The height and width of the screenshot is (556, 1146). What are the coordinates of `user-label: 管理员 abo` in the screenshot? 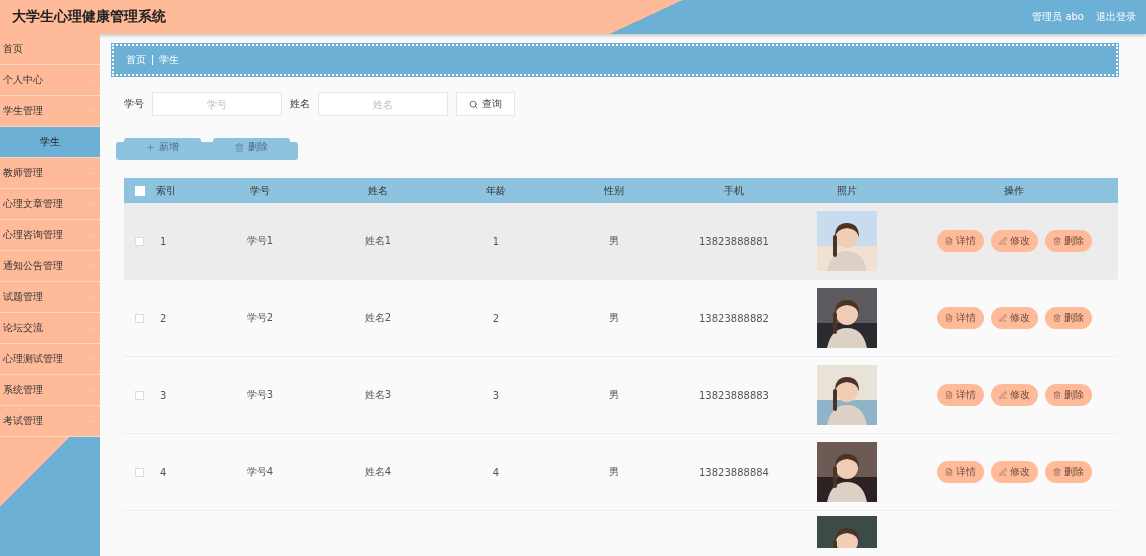 It's located at (1058, 17).